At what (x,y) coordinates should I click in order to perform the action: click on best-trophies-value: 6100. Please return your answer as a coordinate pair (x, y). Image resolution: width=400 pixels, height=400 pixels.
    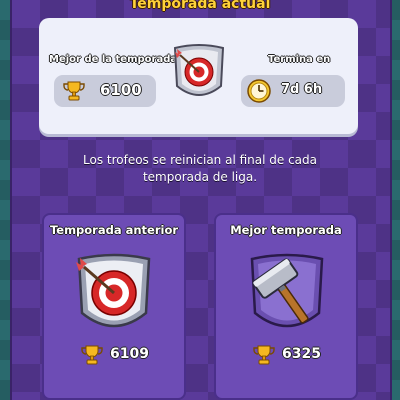
    Looking at the image, I should click on (121, 90).